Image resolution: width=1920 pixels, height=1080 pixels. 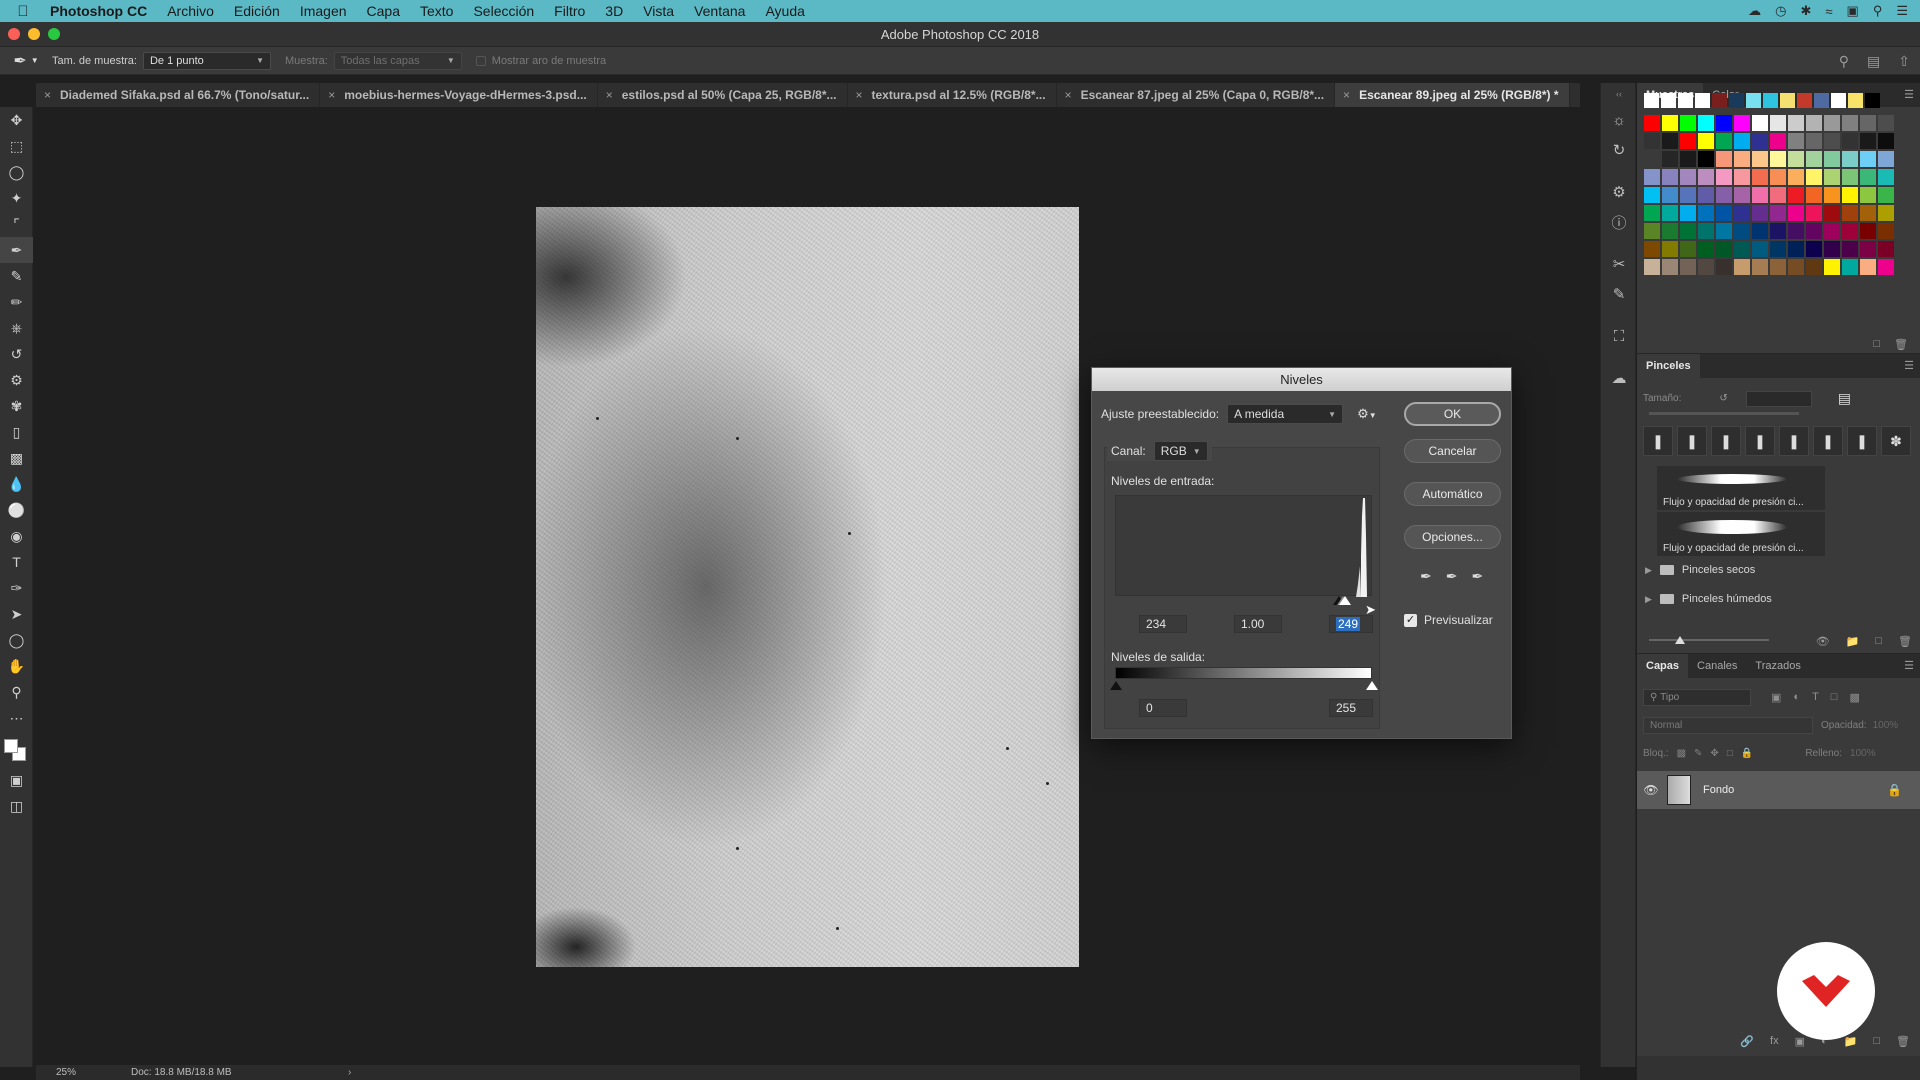 I want to click on smart-object-filter-icon: ▩, so click(x=1854, y=697).